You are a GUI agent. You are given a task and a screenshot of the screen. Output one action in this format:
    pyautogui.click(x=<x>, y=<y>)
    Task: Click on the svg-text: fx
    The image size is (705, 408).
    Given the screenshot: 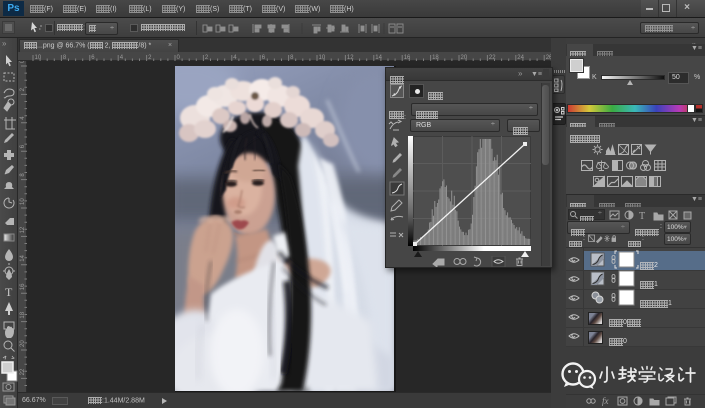 What is the action you would take?
    pyautogui.click(x=605, y=401)
    